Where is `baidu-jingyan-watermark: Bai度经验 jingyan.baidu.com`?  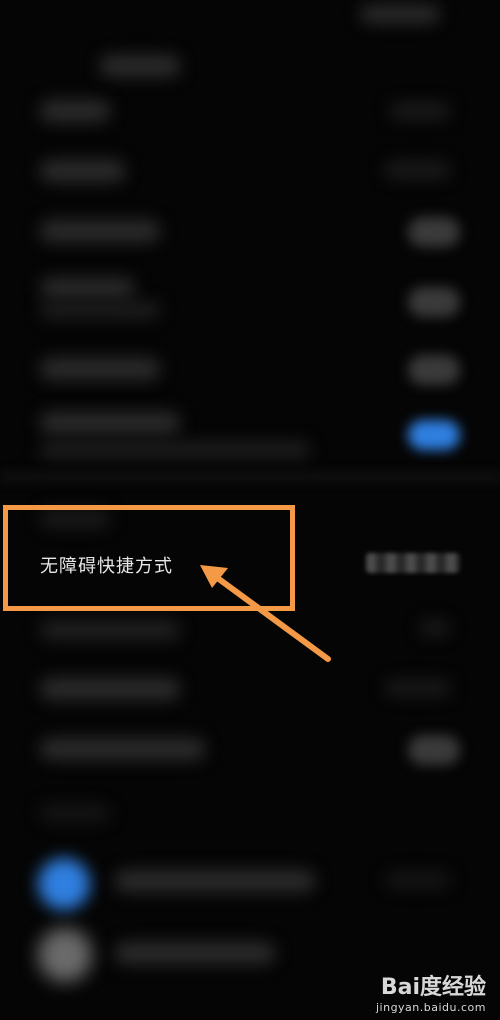
baidu-jingyan-watermark: Bai度经验 jingyan.baidu.com is located at coordinates (431, 991).